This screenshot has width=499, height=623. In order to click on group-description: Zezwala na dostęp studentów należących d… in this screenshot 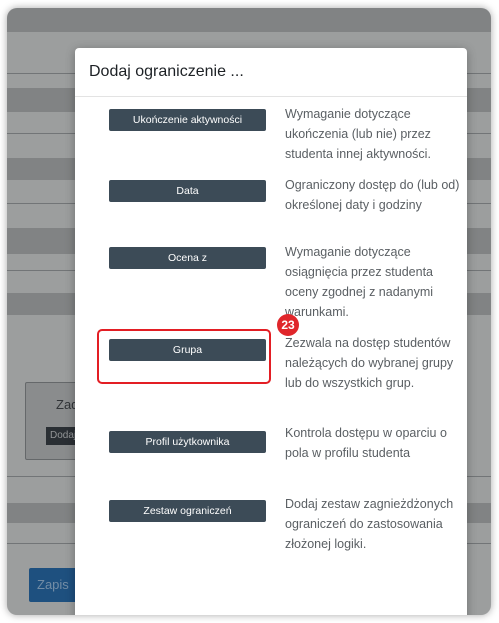, I will do `click(369, 363)`.